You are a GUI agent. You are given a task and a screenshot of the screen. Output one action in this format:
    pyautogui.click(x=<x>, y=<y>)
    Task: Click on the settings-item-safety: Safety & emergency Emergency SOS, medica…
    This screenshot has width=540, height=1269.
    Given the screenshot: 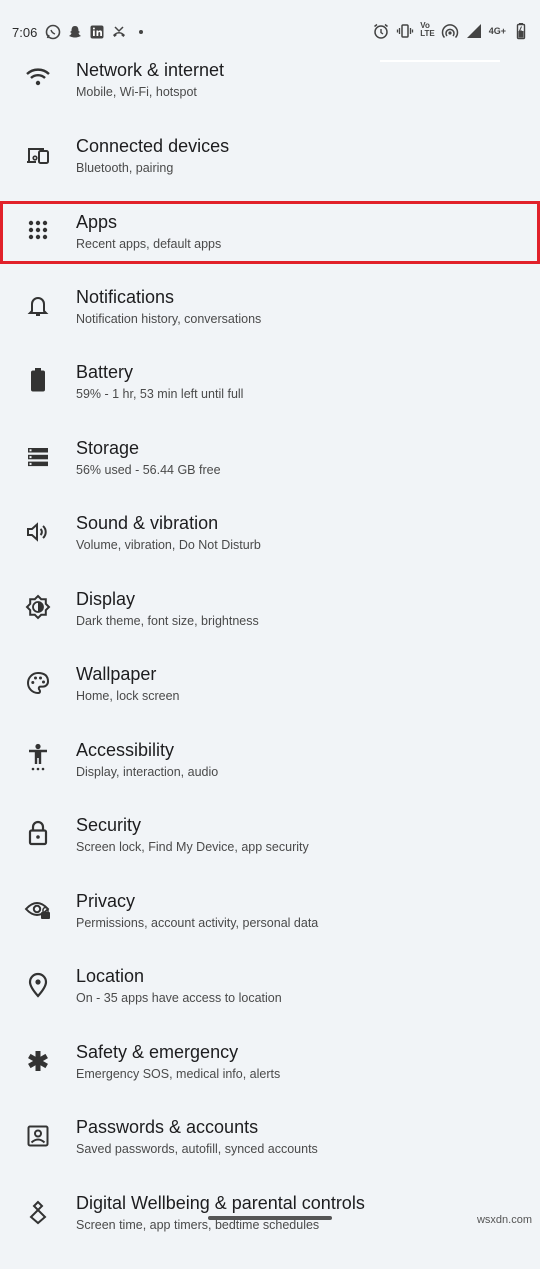 What is the action you would take?
    pyautogui.click(x=270, y=1080)
    